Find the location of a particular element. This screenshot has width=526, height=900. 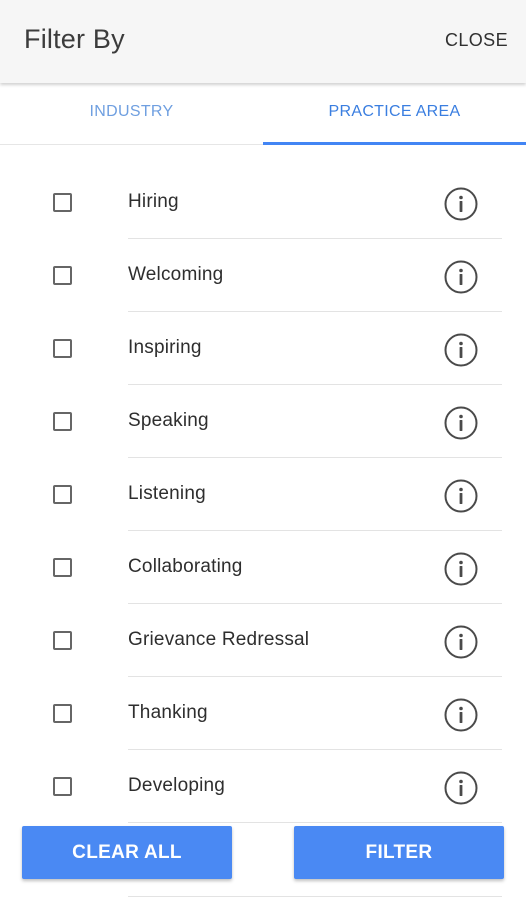

active-tab-indicator is located at coordinates (394, 143).